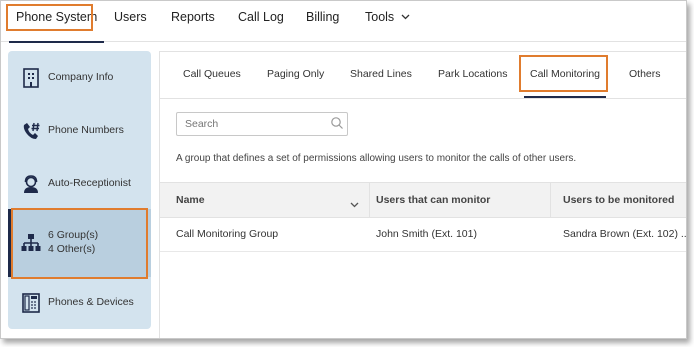 The height and width of the screenshot is (347, 694). I want to click on nav-reports: Reports, so click(193, 21).